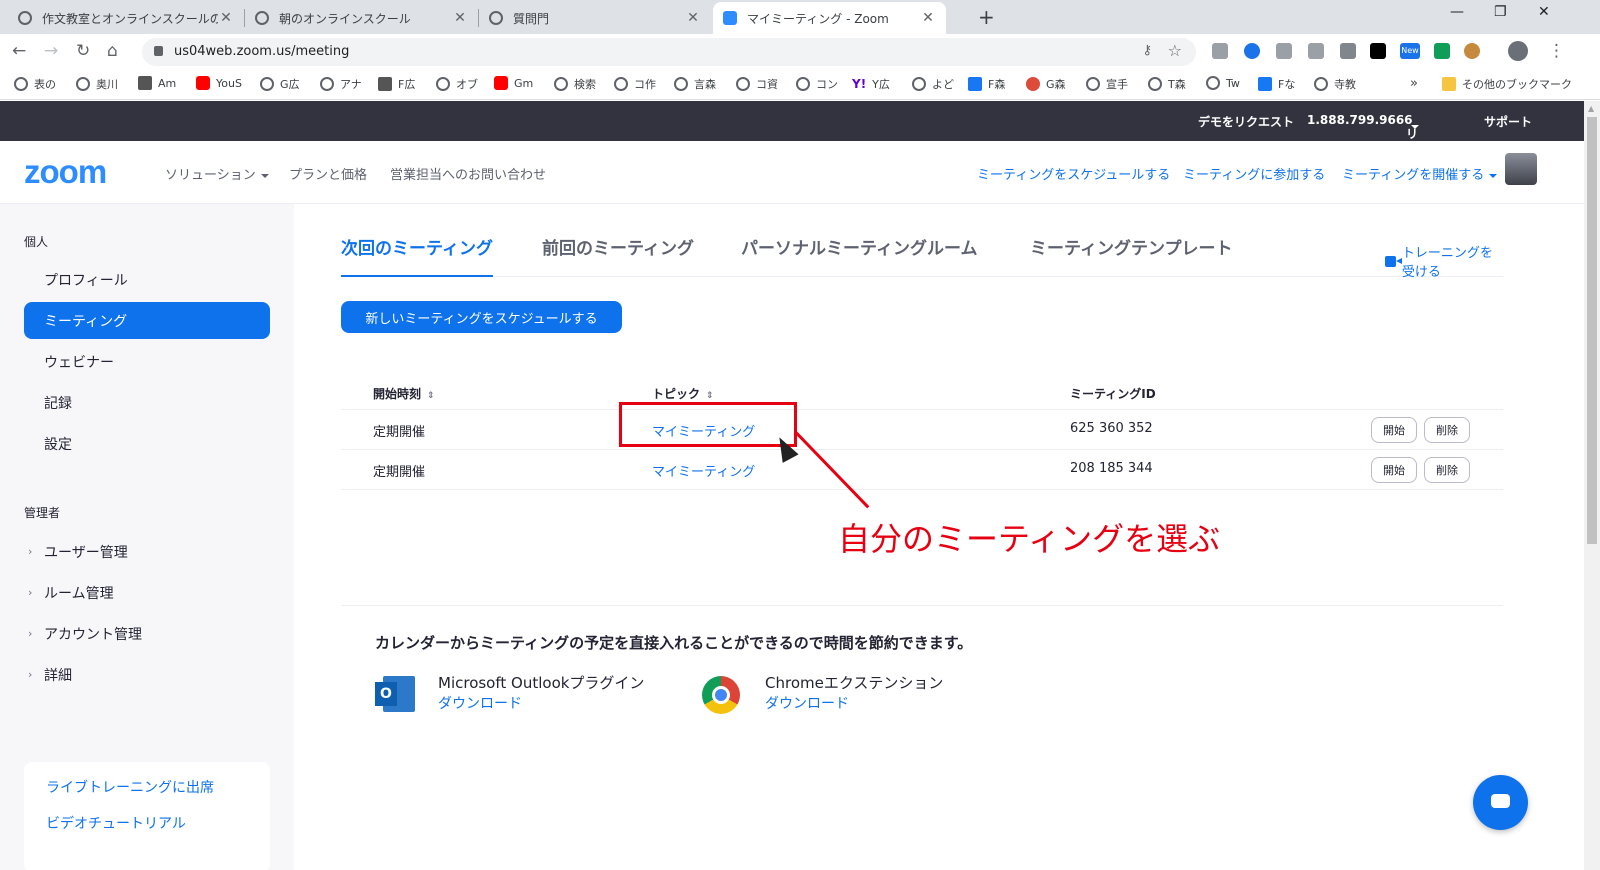 The height and width of the screenshot is (870, 1600). I want to click on bookmark: よど, so click(933, 84).